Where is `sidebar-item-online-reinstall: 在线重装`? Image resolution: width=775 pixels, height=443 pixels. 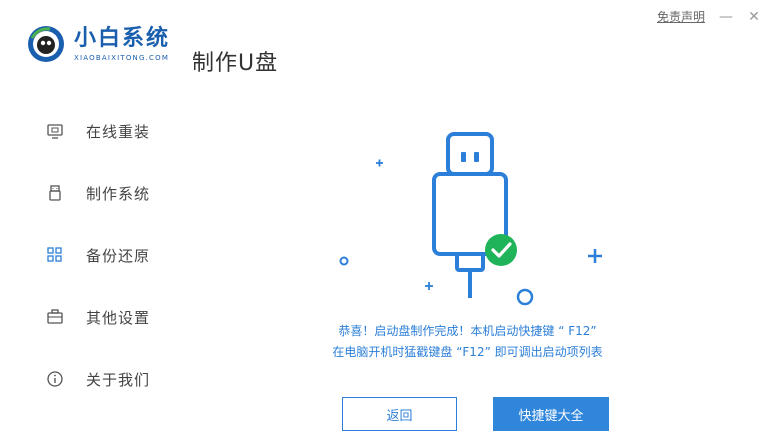
sidebar-item-online-reinstall: 在线重装 is located at coordinates (124, 131).